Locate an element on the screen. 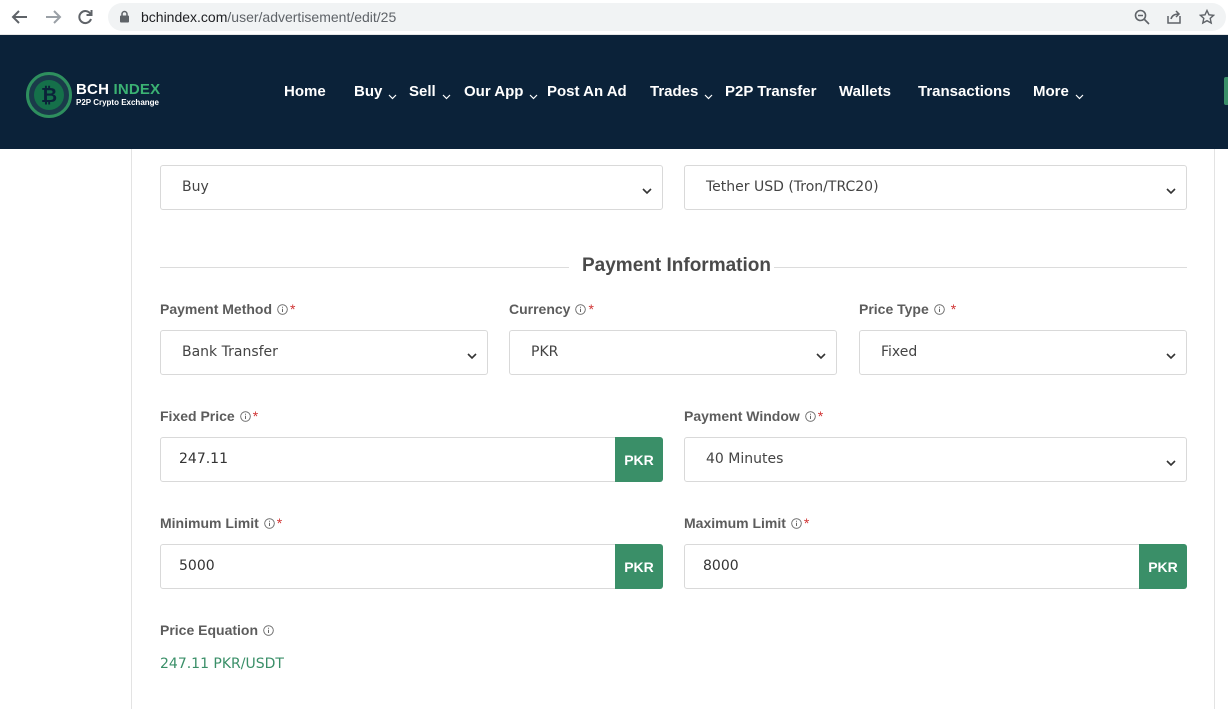 This screenshot has width=1228, height=709. browser-toolbar: bchindex.com/user/advertisement/edit/25 is located at coordinates (614, 17).